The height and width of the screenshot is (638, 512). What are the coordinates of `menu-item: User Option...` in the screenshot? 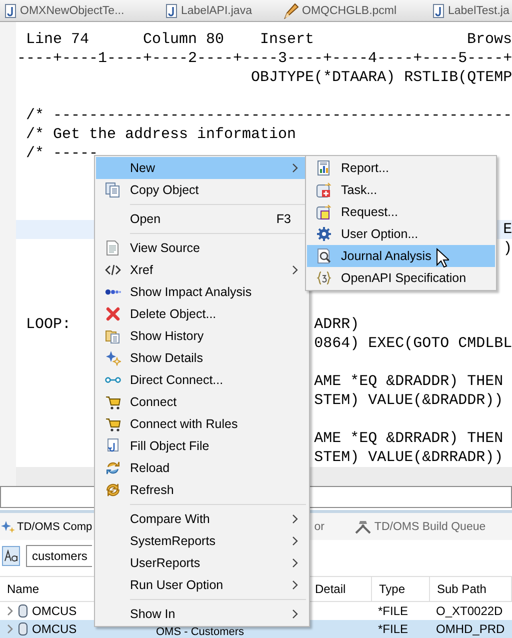 It's located at (401, 234).